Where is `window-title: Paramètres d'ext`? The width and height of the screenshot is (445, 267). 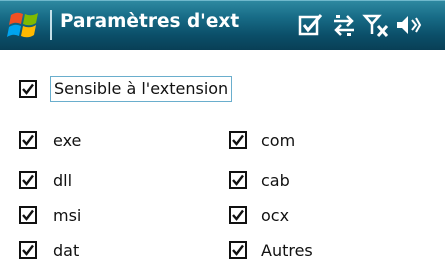 window-title: Paramètres d'ext is located at coordinates (150, 21).